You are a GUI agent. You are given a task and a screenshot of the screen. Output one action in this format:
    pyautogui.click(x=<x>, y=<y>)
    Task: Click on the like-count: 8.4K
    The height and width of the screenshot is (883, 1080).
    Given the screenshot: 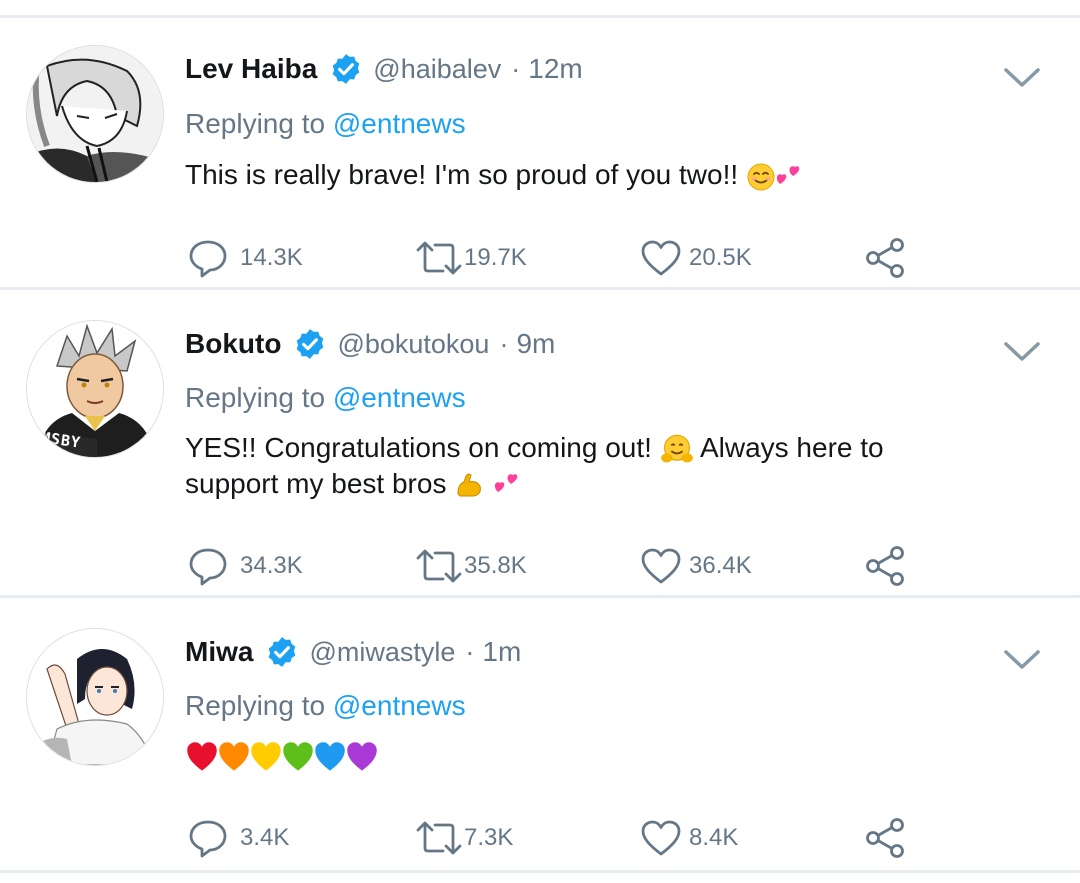 What is the action you would take?
    pyautogui.click(x=714, y=837)
    